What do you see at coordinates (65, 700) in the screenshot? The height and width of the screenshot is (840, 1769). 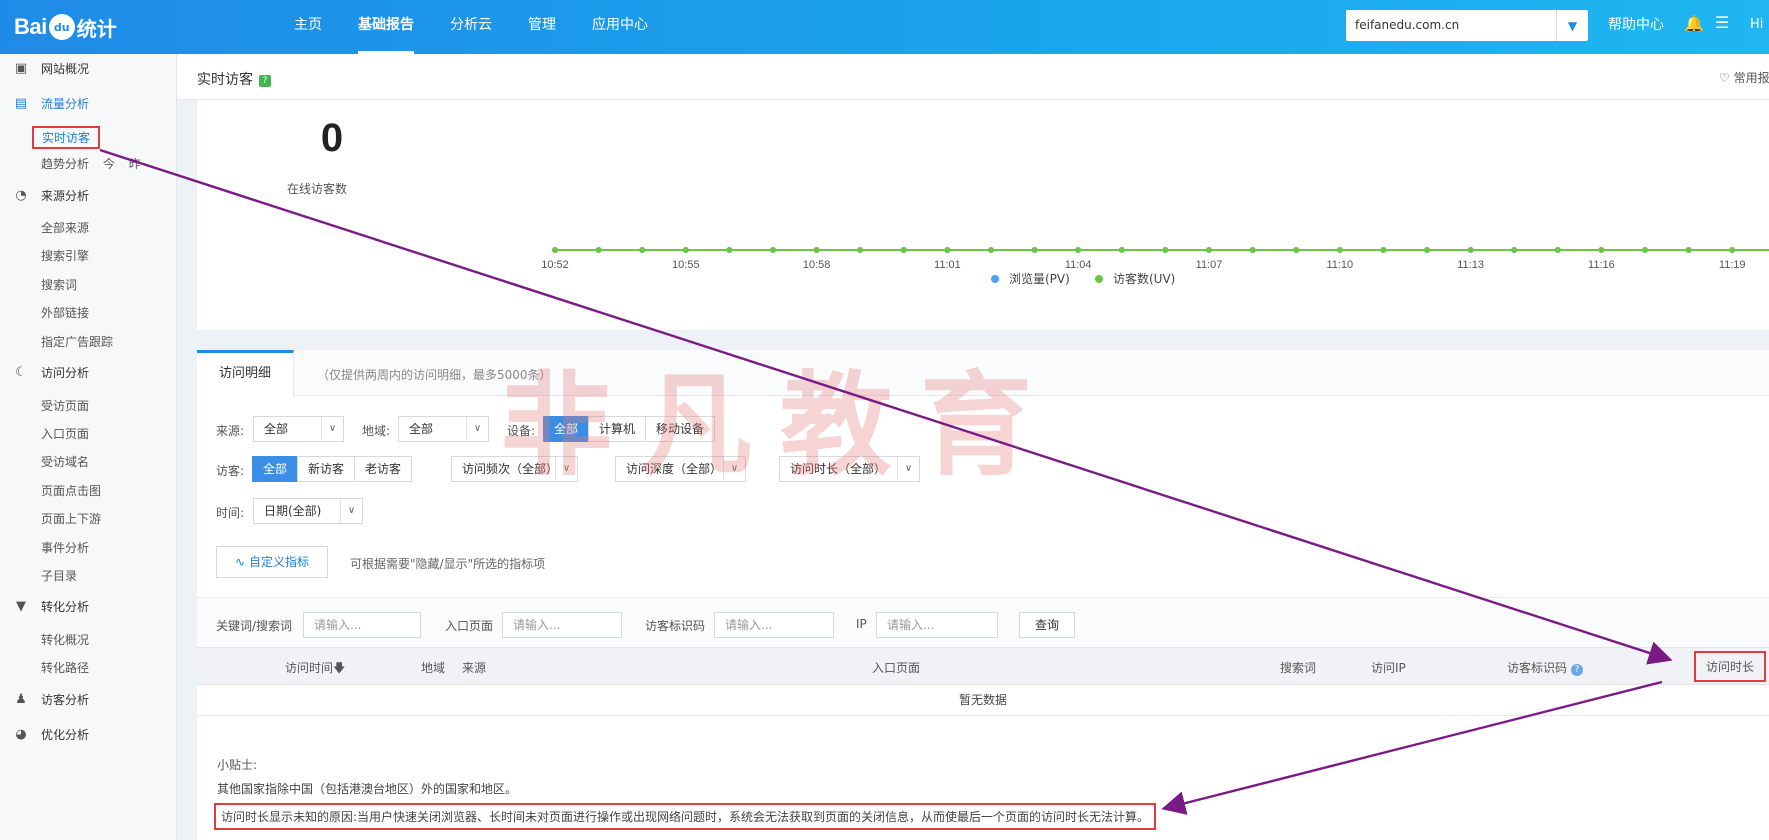 I see `sidebar-group-label: 访客分析` at bounding box center [65, 700].